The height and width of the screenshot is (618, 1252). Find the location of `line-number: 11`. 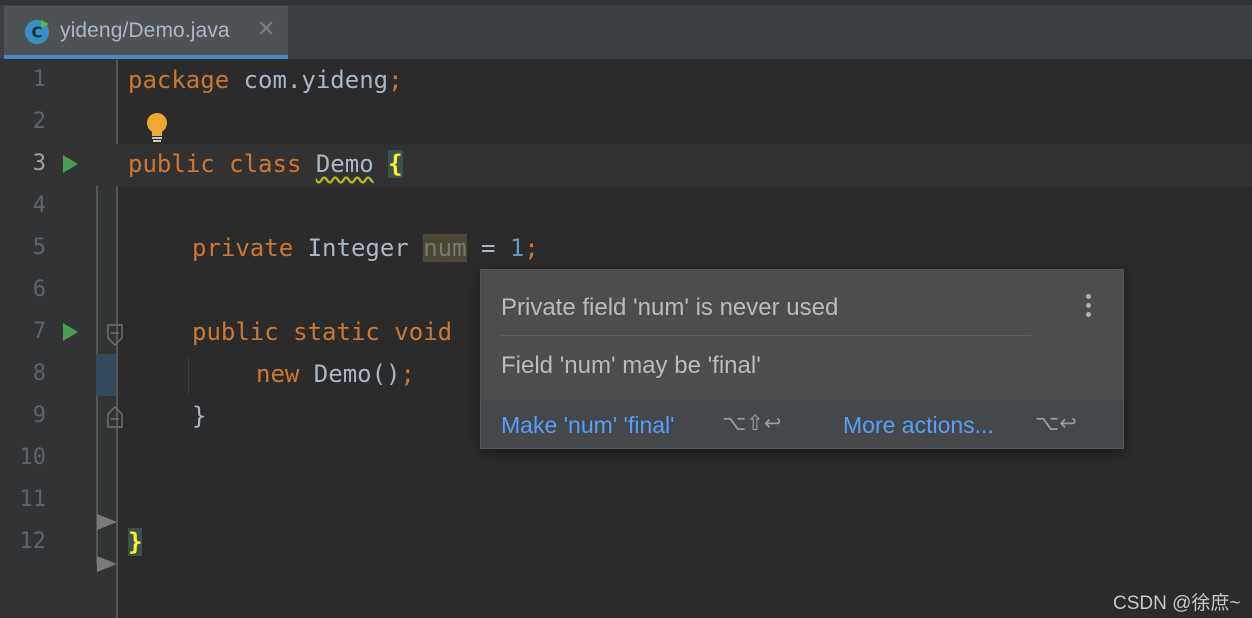

line-number: 11 is located at coordinates (33, 499).